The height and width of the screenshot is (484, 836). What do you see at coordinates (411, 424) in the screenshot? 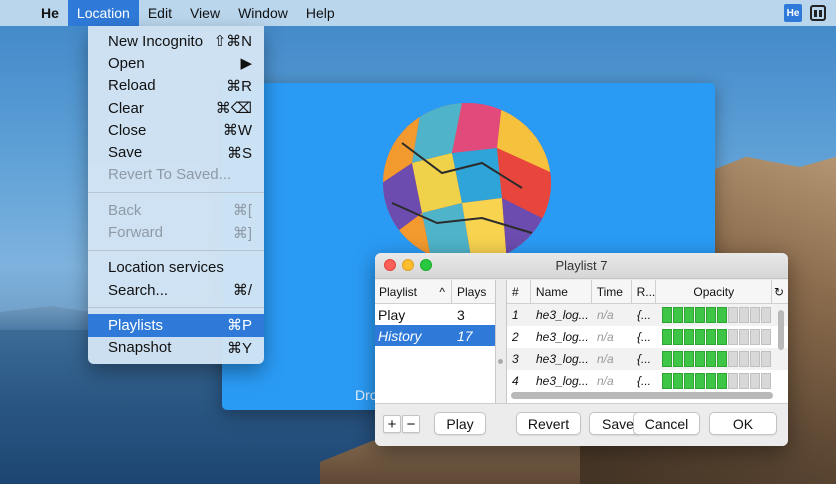
I see `remove-playlist-button: −` at bounding box center [411, 424].